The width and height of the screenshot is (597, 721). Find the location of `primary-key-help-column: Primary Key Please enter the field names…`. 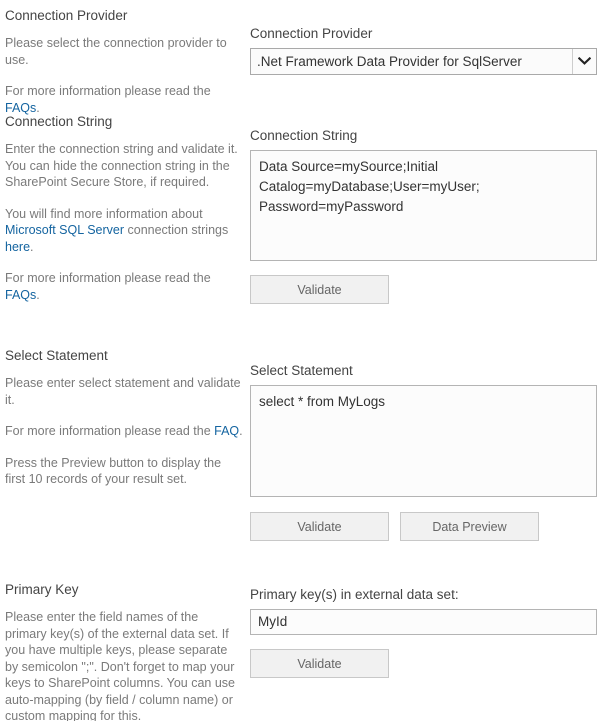

primary-key-help-column: Primary Key Please enter the field names… is located at coordinates (124, 651).